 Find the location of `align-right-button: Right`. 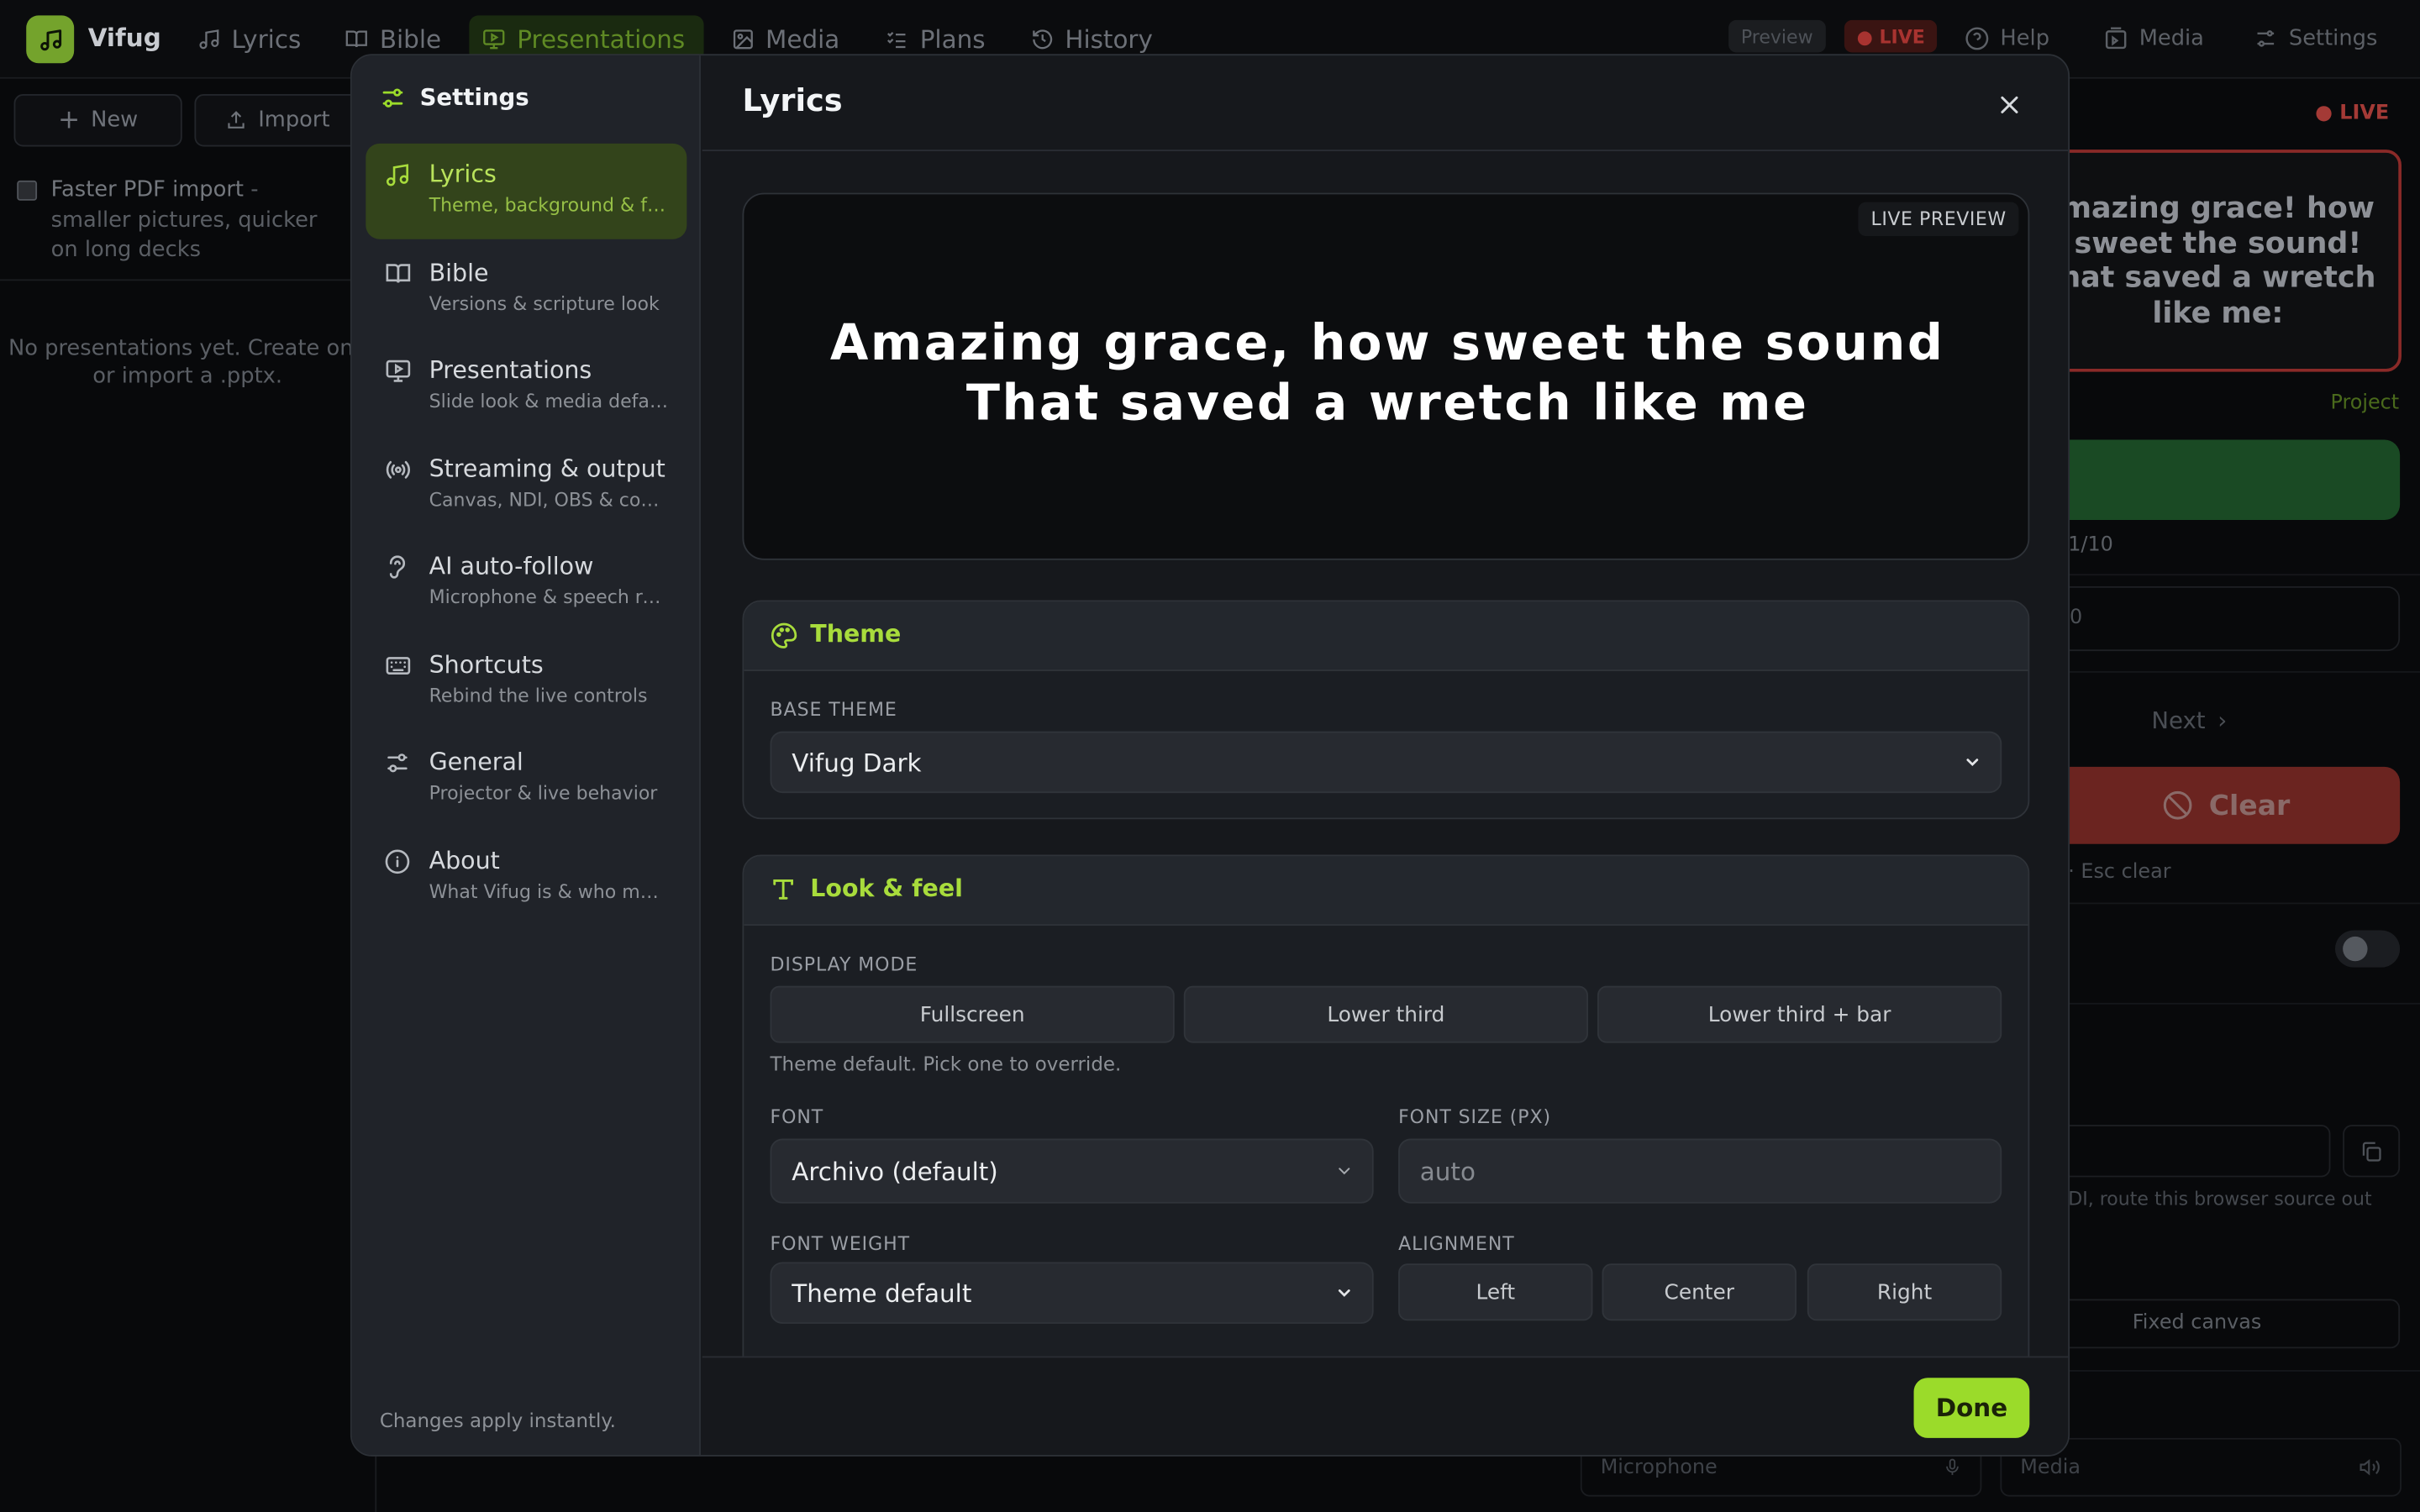

align-right-button: Right is located at coordinates (1905, 1292).